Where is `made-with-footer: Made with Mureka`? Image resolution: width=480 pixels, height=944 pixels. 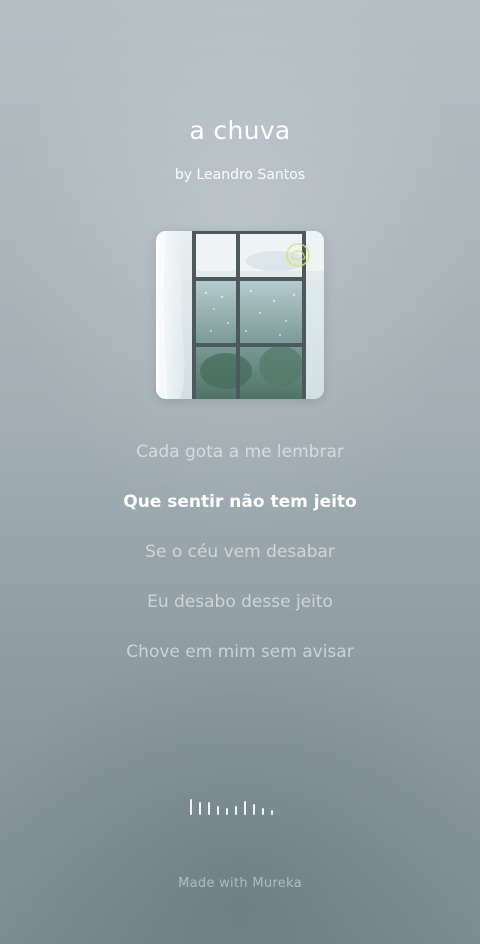 made-with-footer: Made with Mureka is located at coordinates (240, 883).